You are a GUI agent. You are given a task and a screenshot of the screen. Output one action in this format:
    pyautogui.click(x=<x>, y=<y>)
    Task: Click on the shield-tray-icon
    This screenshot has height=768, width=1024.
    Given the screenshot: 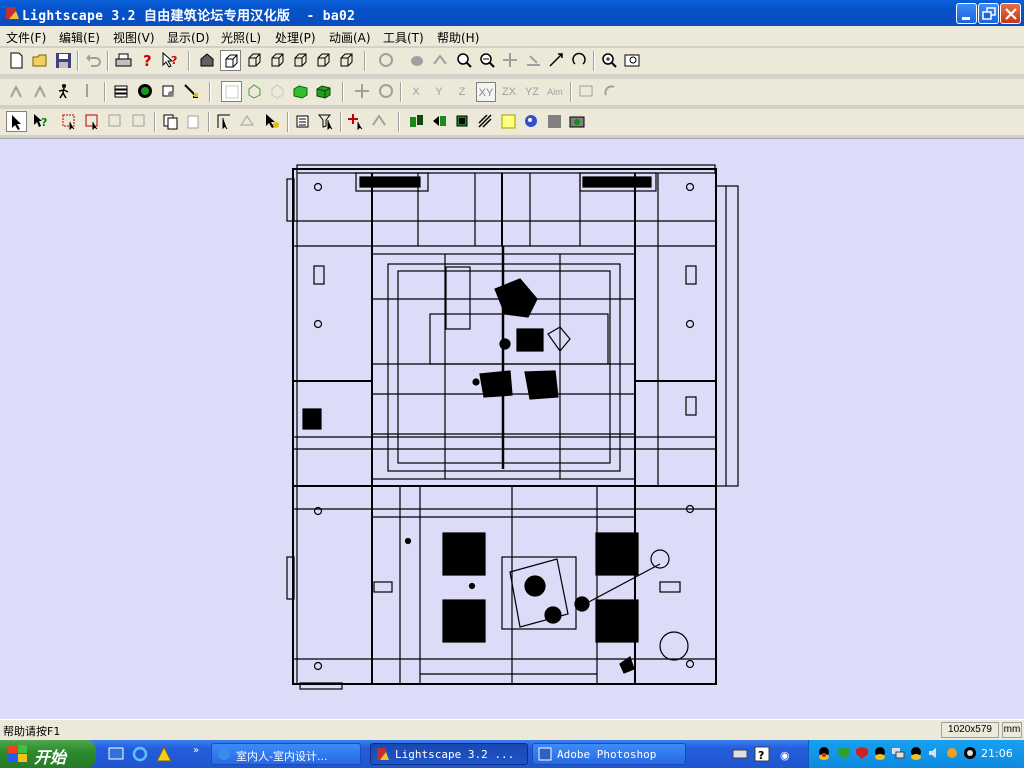 What is the action you would take?
    pyautogui.click(x=844, y=753)
    